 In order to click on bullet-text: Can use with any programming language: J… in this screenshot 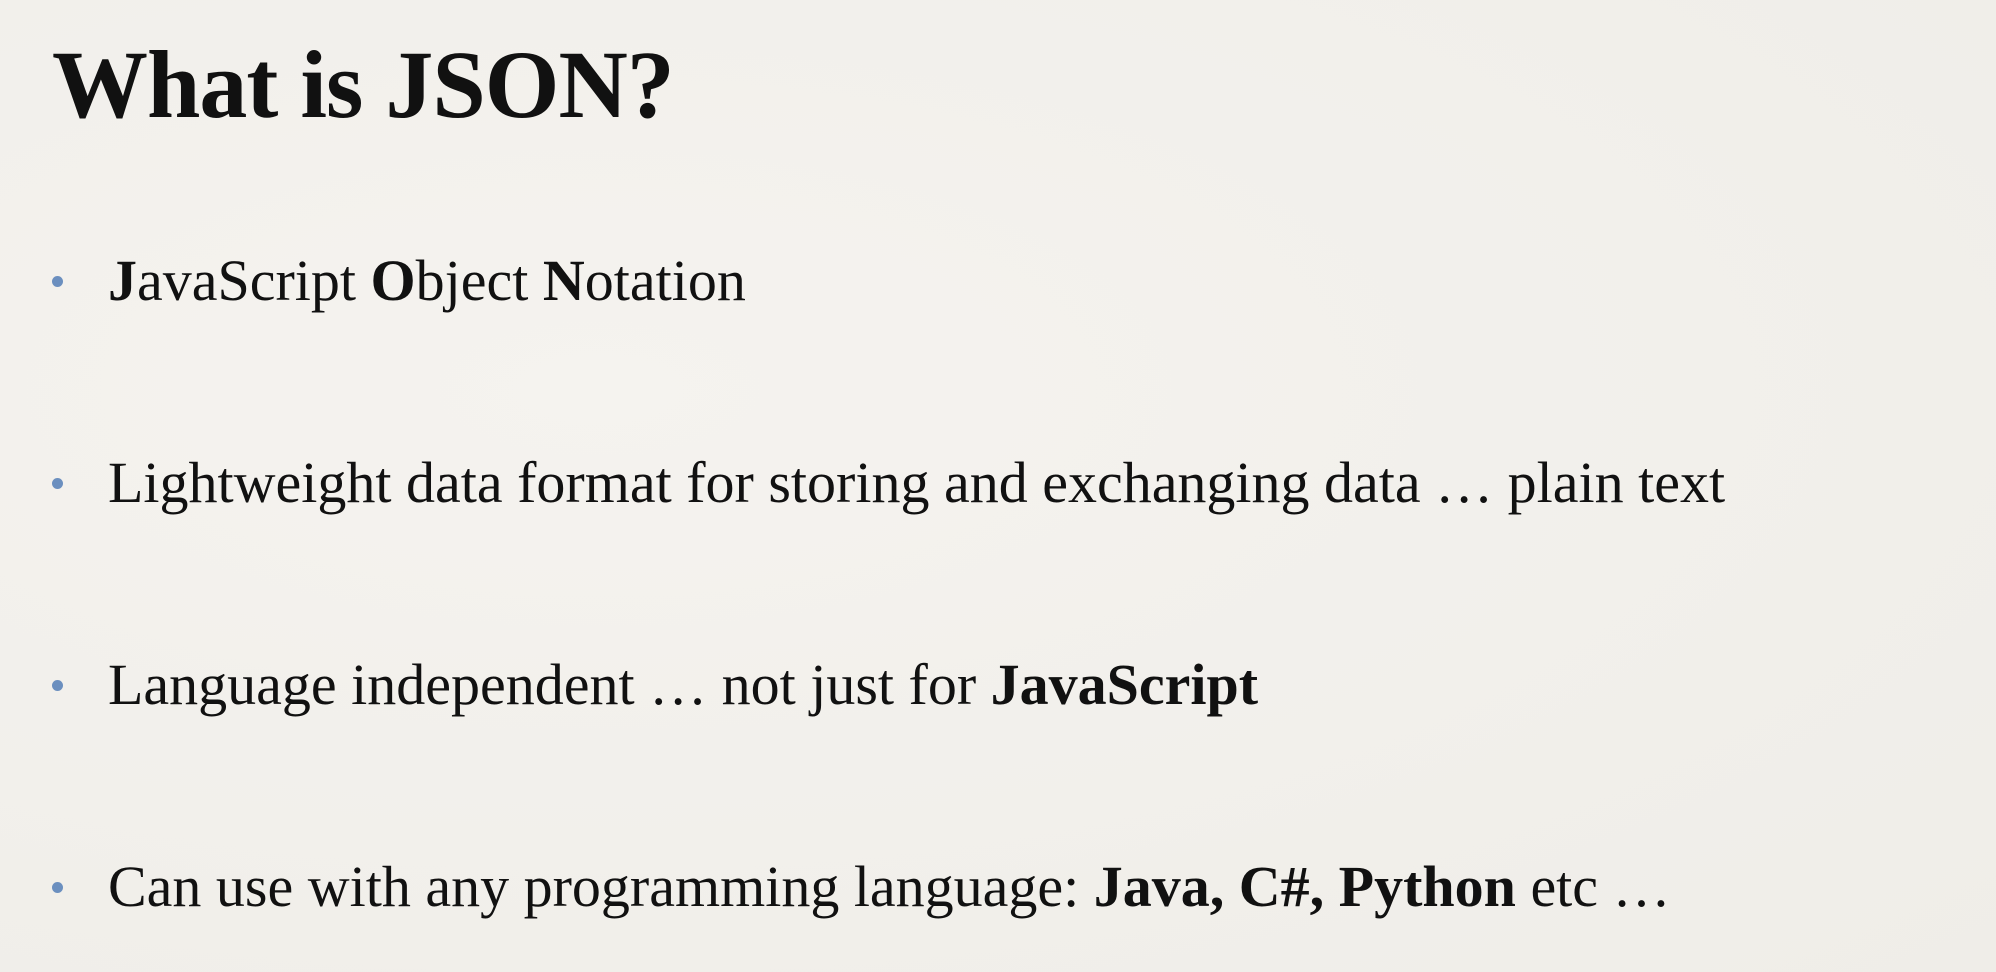, I will do `click(889, 887)`.